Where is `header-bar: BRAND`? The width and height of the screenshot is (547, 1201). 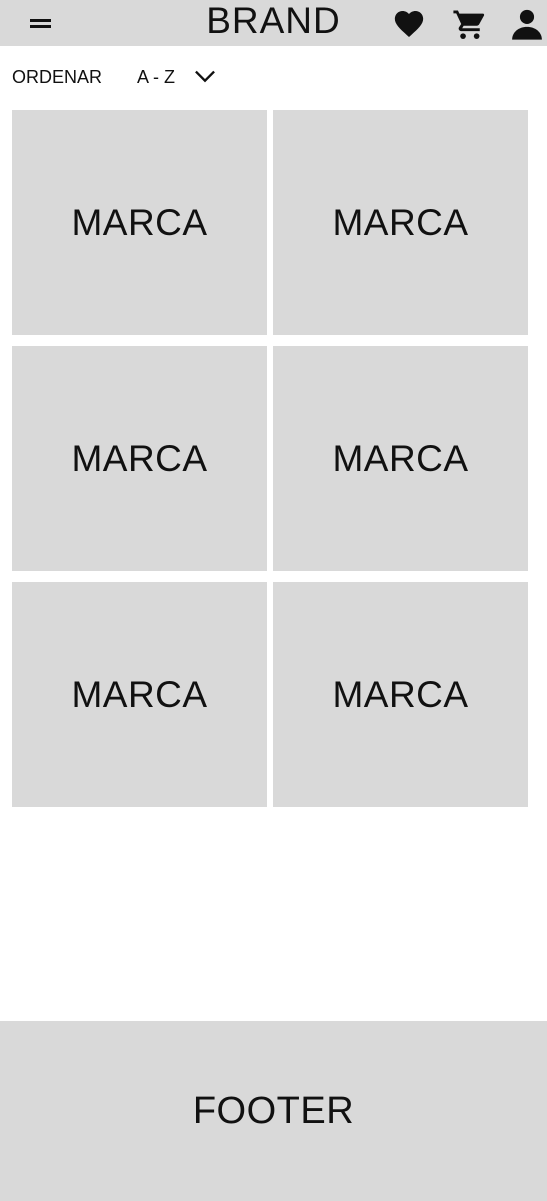 header-bar: BRAND is located at coordinates (273, 23).